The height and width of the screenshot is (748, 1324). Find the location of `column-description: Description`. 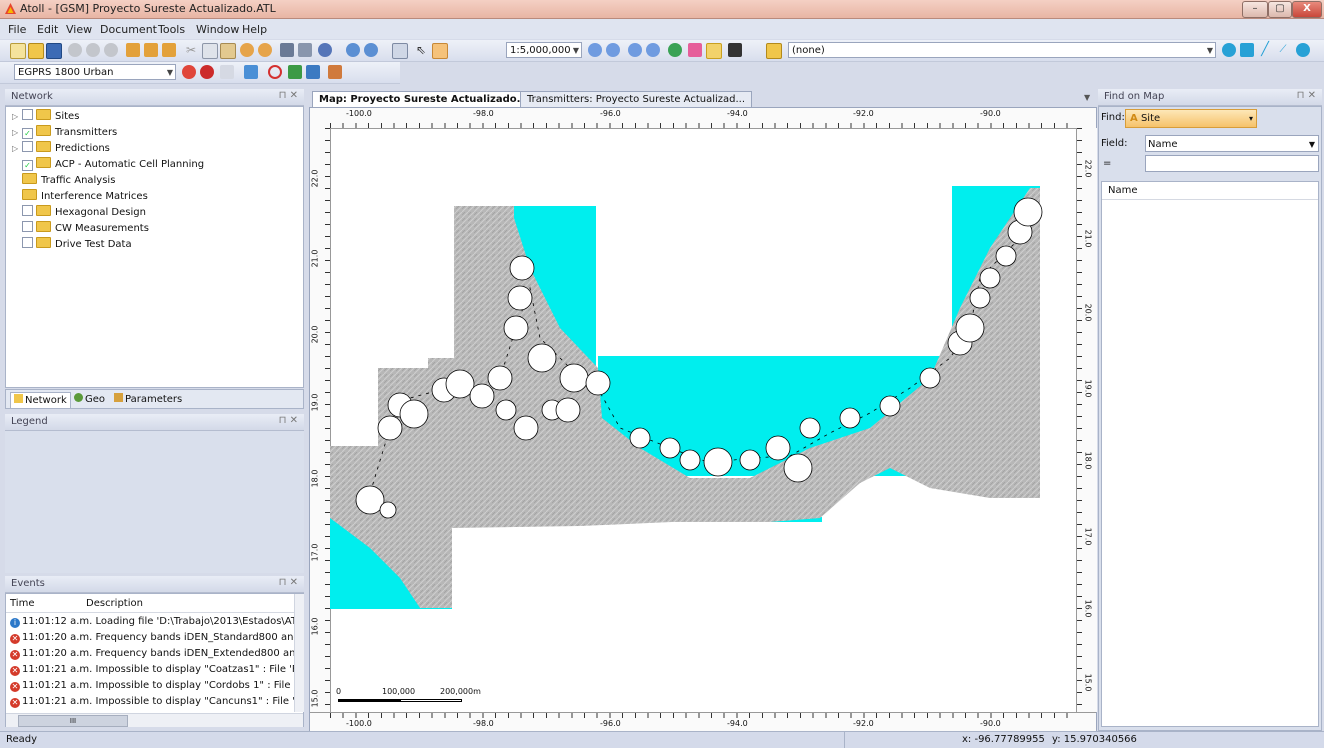

column-description: Description is located at coordinates (114, 603).